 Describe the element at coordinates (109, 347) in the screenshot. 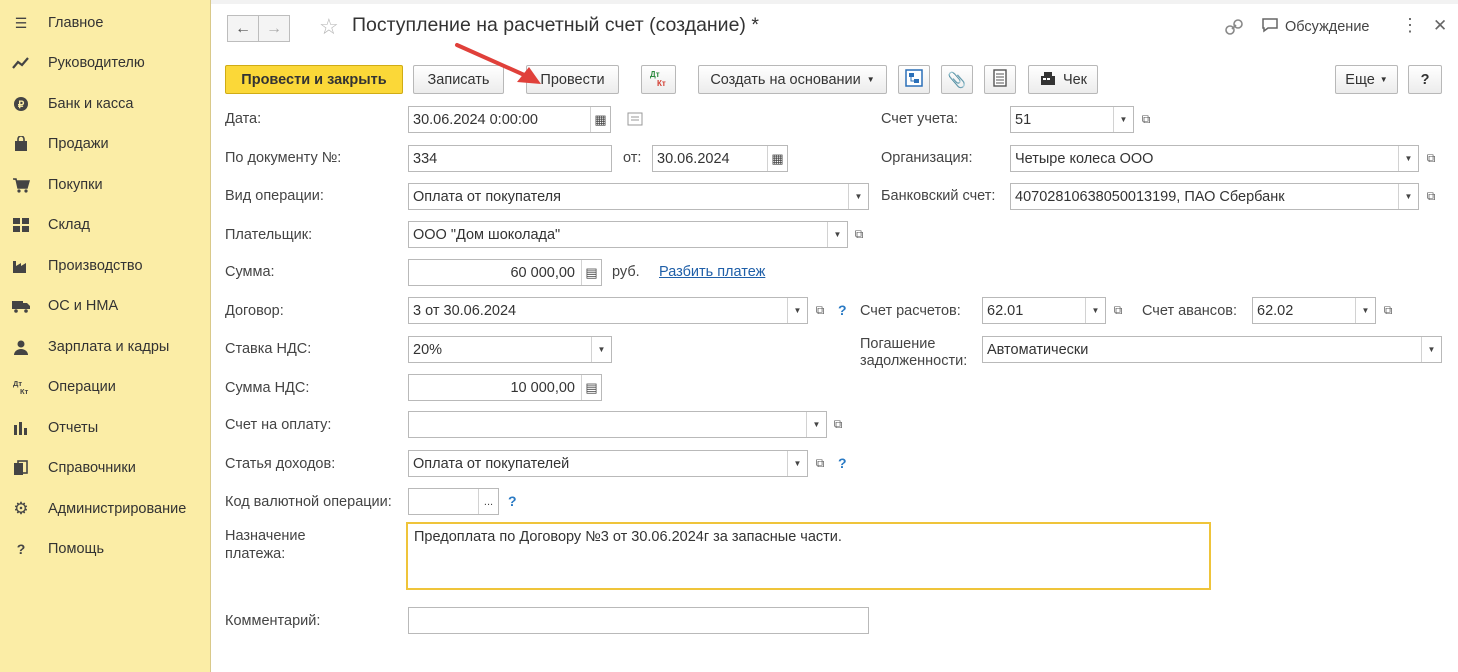

I see `sidebar-item-label: Зарплата и кадры` at that location.